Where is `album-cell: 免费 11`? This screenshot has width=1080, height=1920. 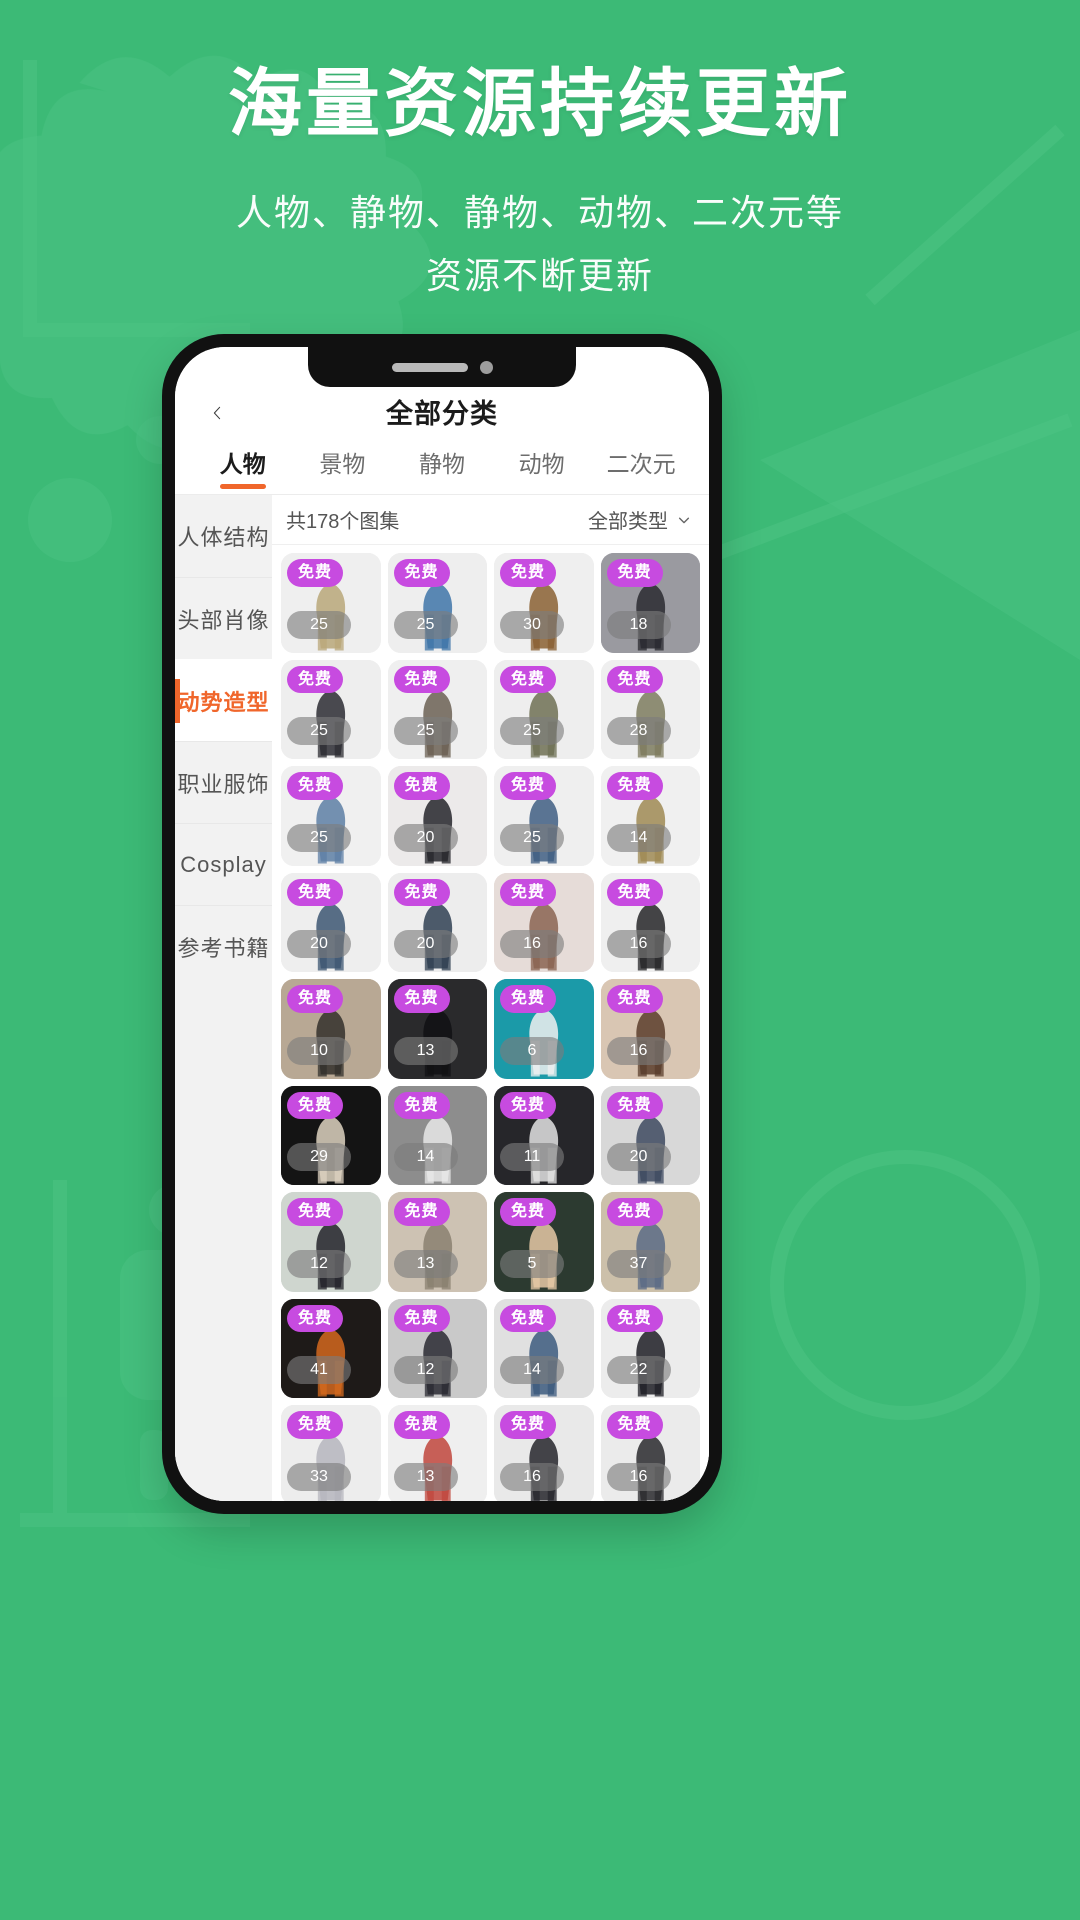
album-cell: 免费 11 is located at coordinates (544, 1135).